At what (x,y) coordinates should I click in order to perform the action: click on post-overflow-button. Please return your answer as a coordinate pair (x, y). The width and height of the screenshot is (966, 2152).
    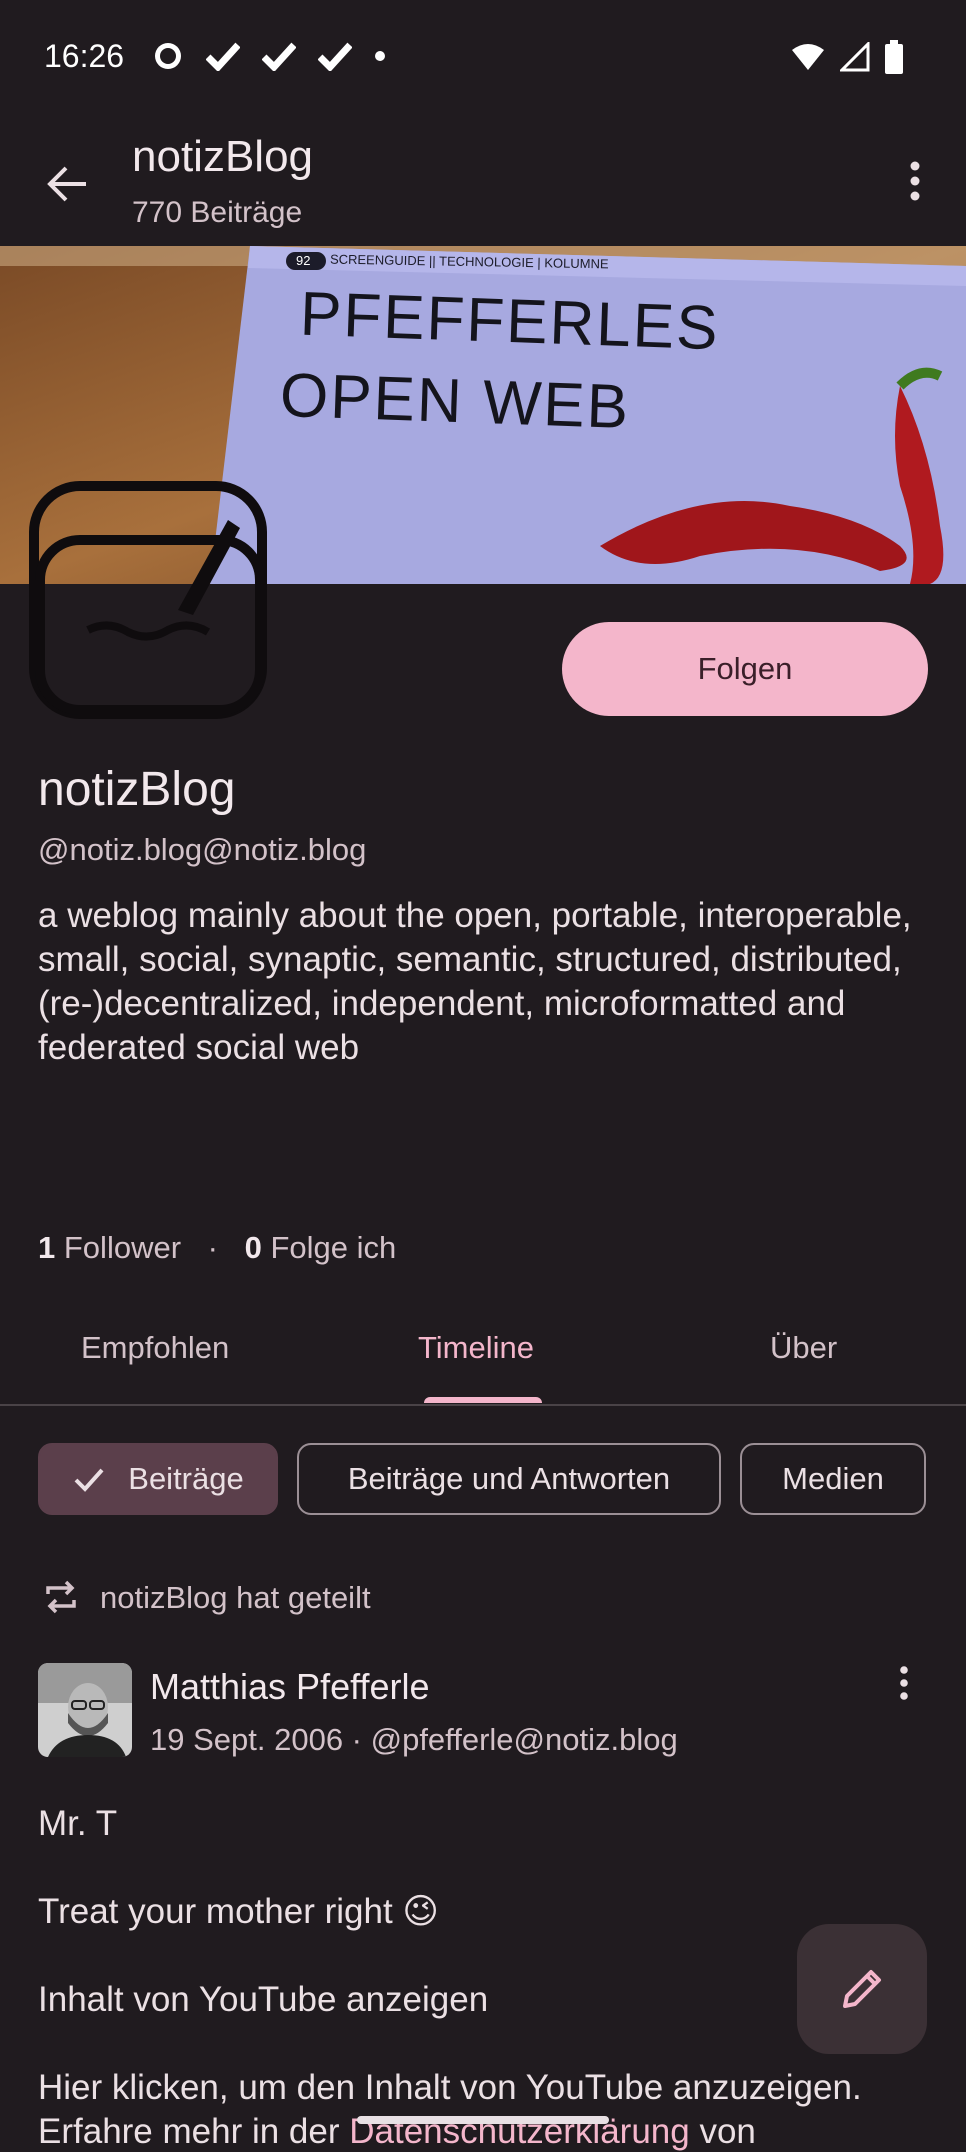
    Looking at the image, I should click on (904, 1684).